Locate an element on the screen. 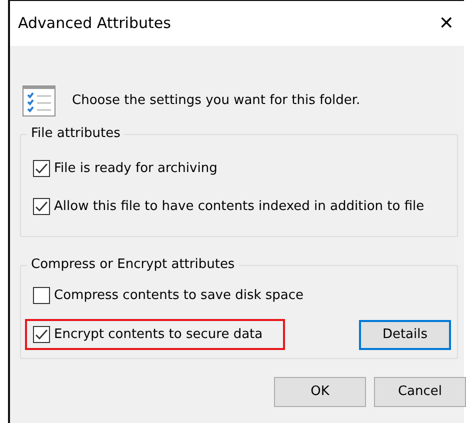  checklist-icon is located at coordinates (39, 101).